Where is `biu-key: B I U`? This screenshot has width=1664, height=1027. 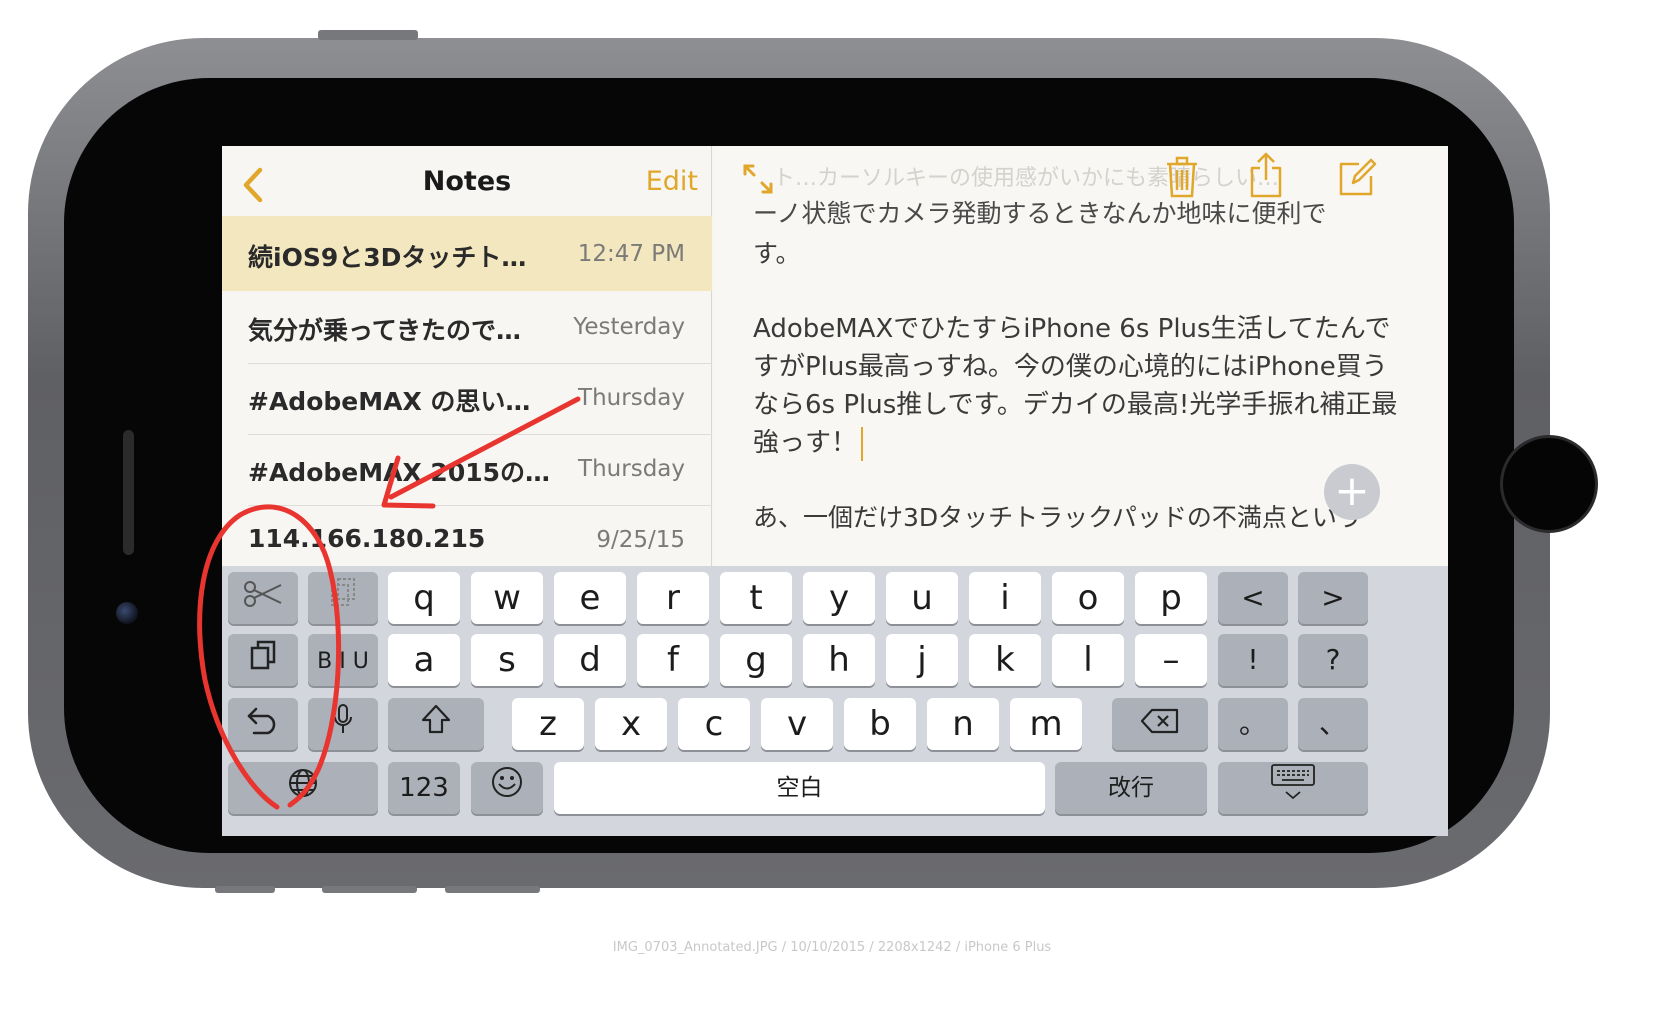
biu-key: B I U is located at coordinates (343, 660).